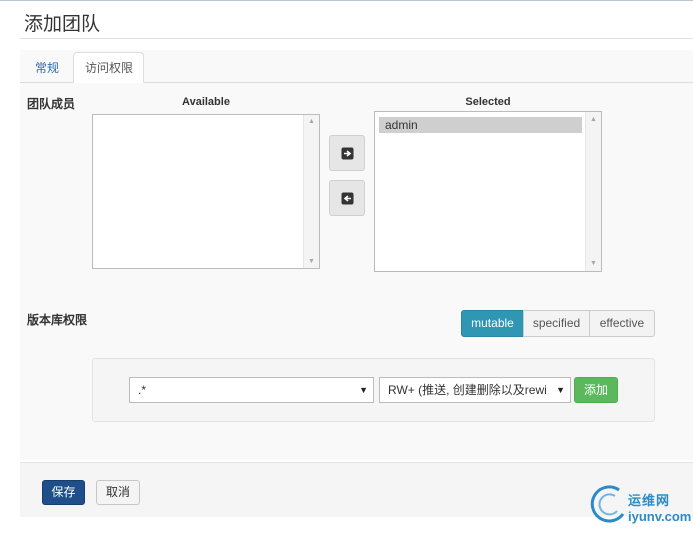 This screenshot has width=693, height=534. What do you see at coordinates (467, 390) in the screenshot?
I see `permission-level-value: RW+ (推送, 创建删除以及rewi` at bounding box center [467, 390].